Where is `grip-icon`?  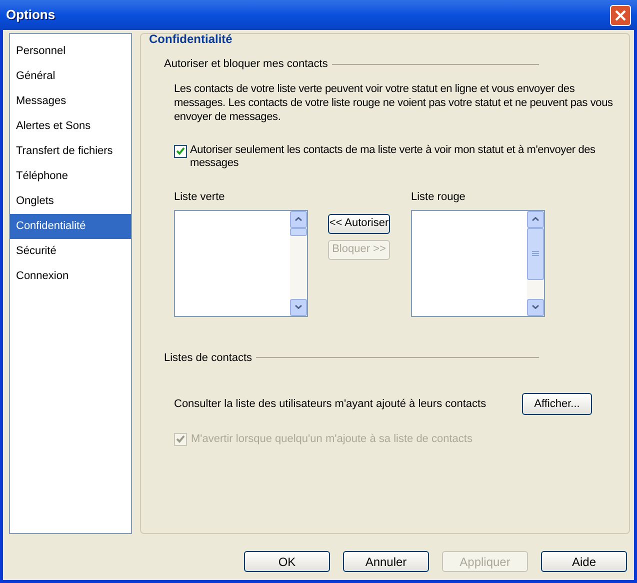
grip-icon is located at coordinates (535, 253).